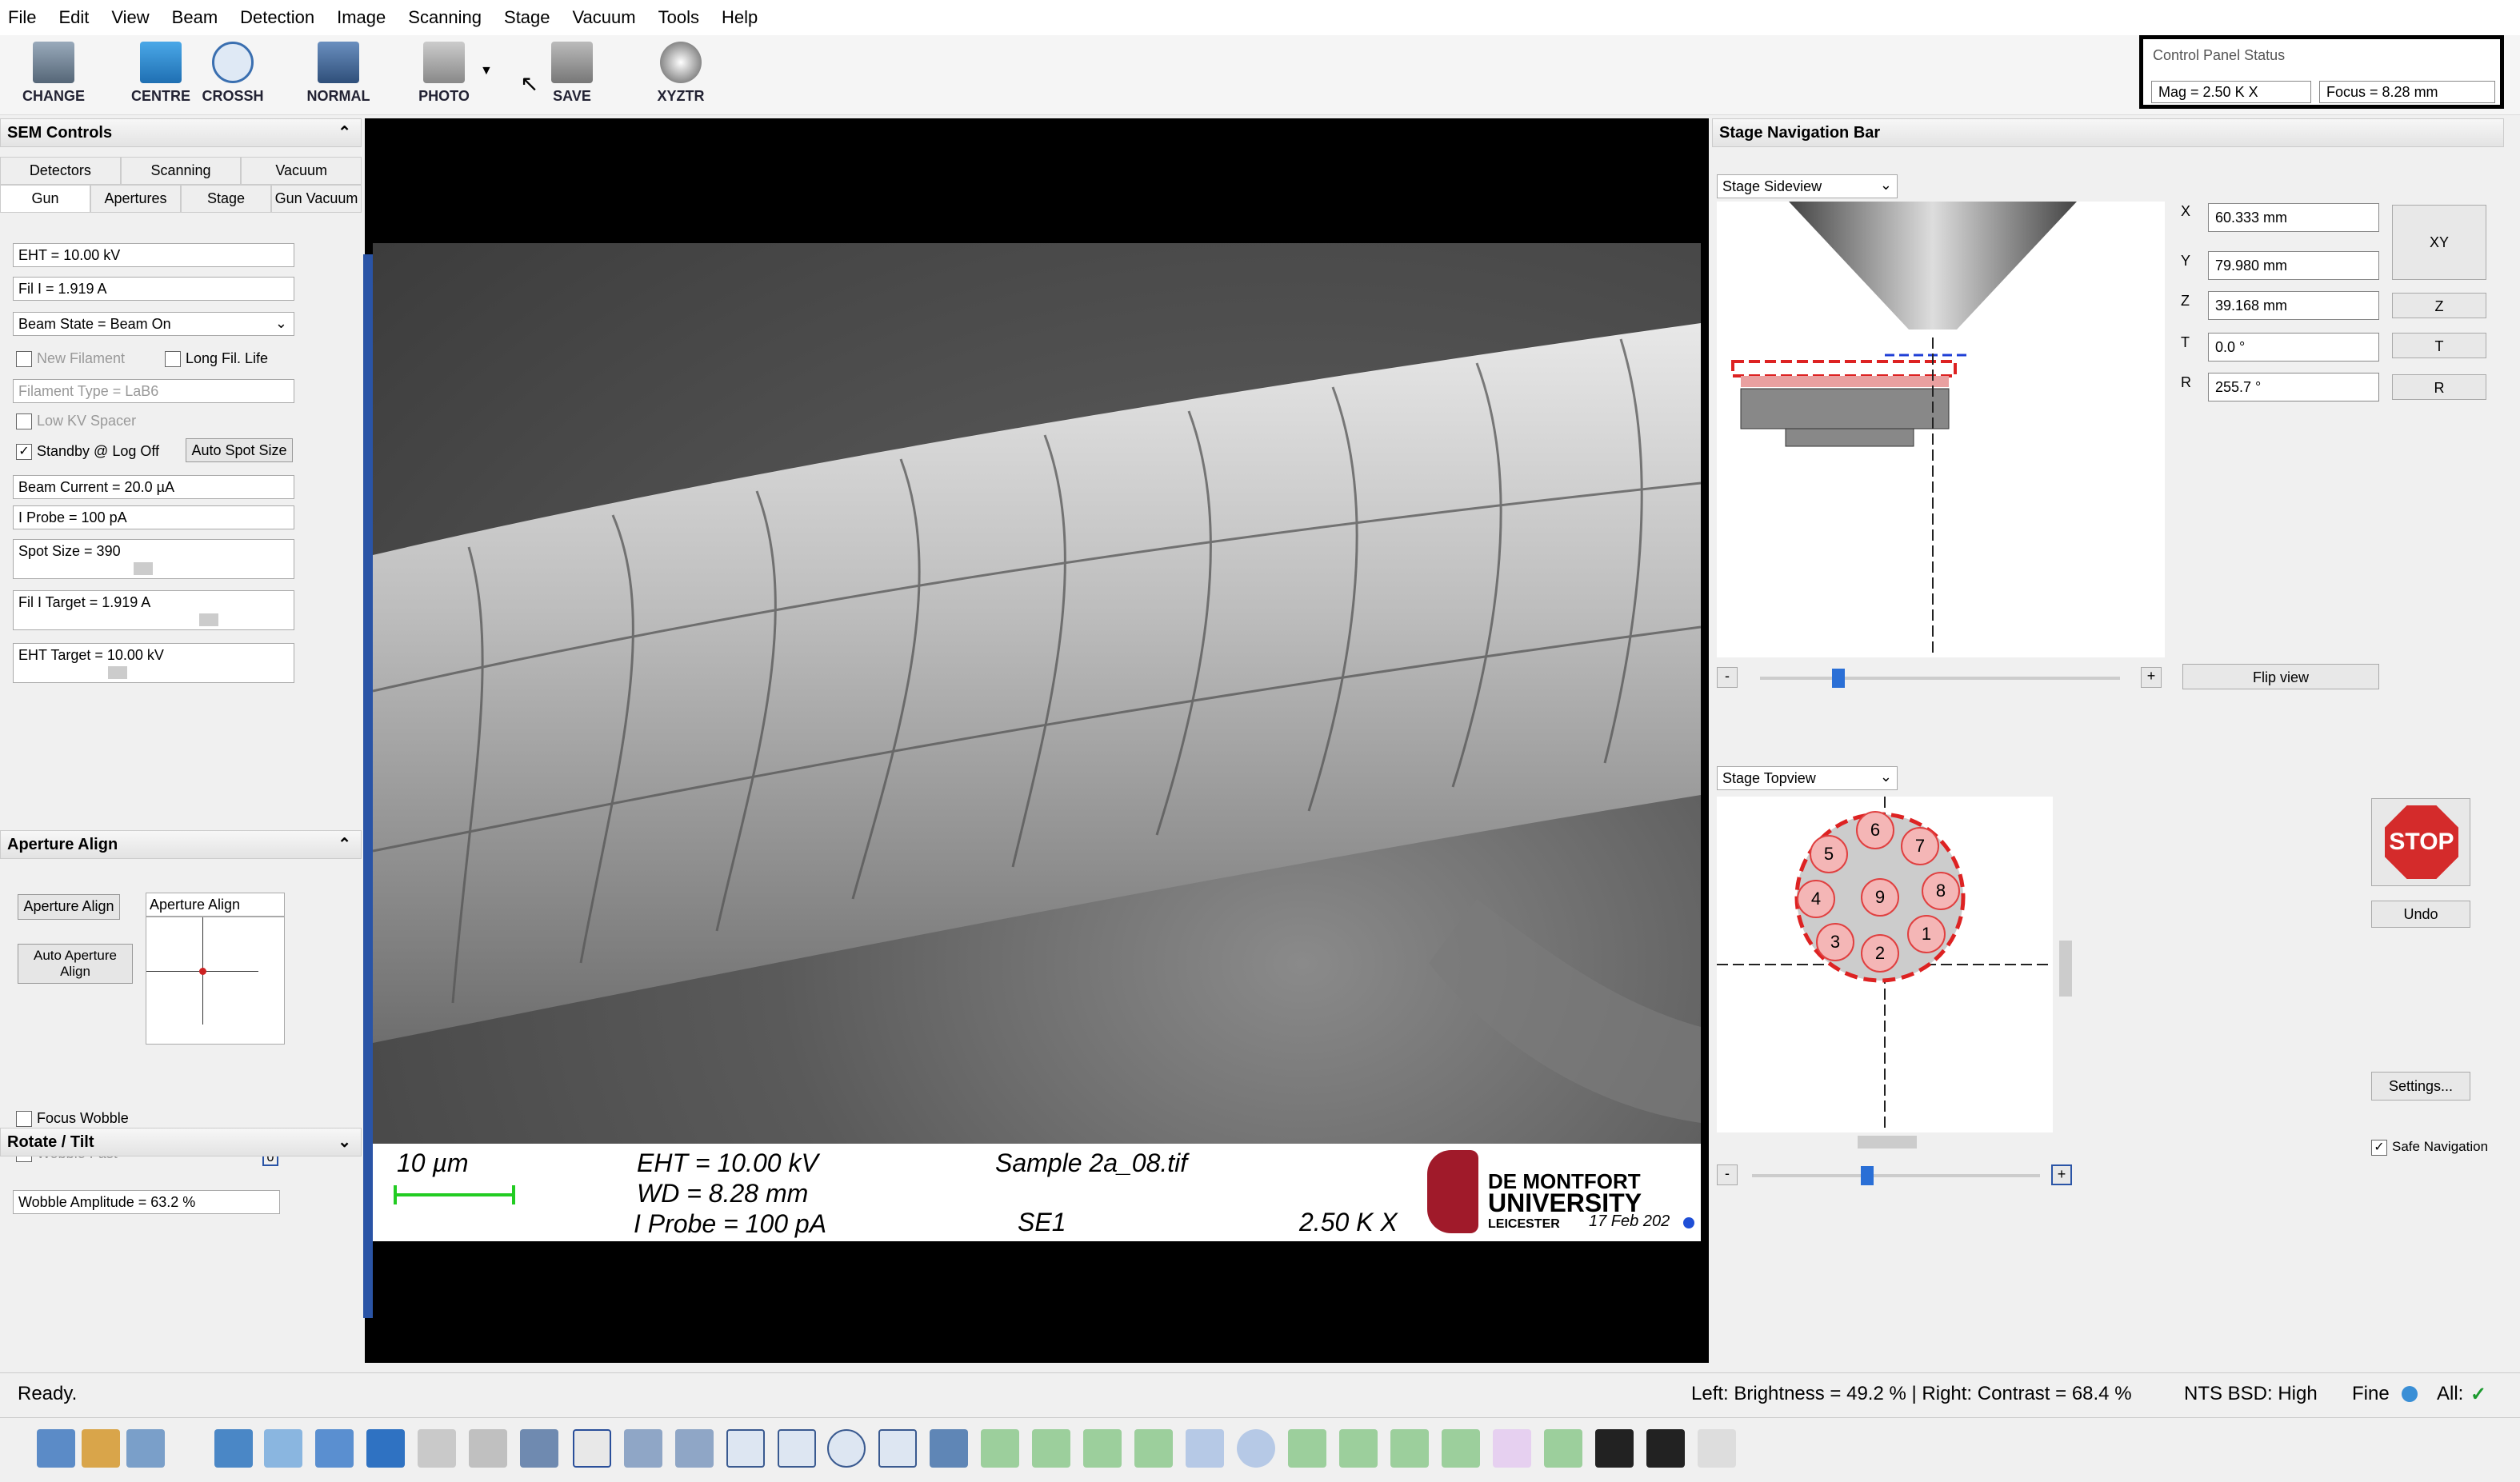 The width and height of the screenshot is (2520, 1482). What do you see at coordinates (1153, 1448) in the screenshot?
I see `check-measure-icon` at bounding box center [1153, 1448].